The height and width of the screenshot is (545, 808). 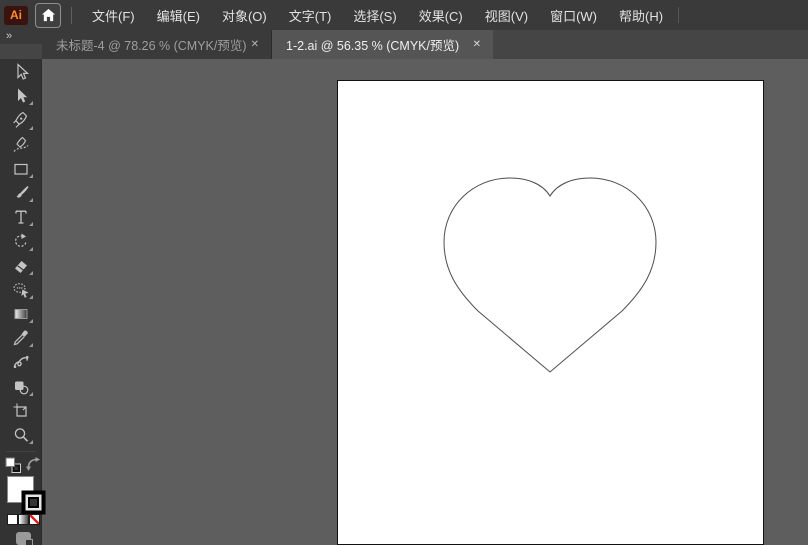 I want to click on menu-object: 对象(O), so click(x=244, y=15).